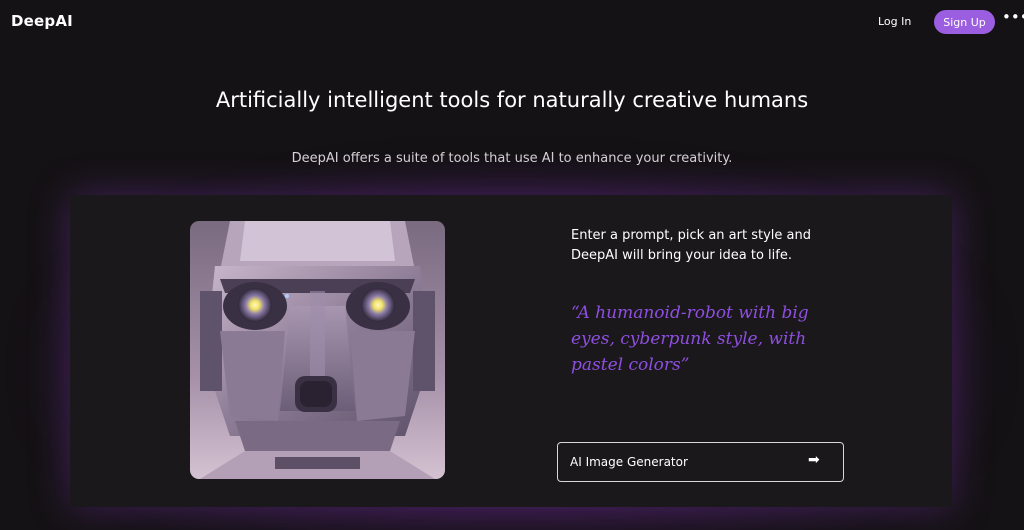 The height and width of the screenshot is (530, 1024). I want to click on signup-button: Sign Up, so click(964, 22).